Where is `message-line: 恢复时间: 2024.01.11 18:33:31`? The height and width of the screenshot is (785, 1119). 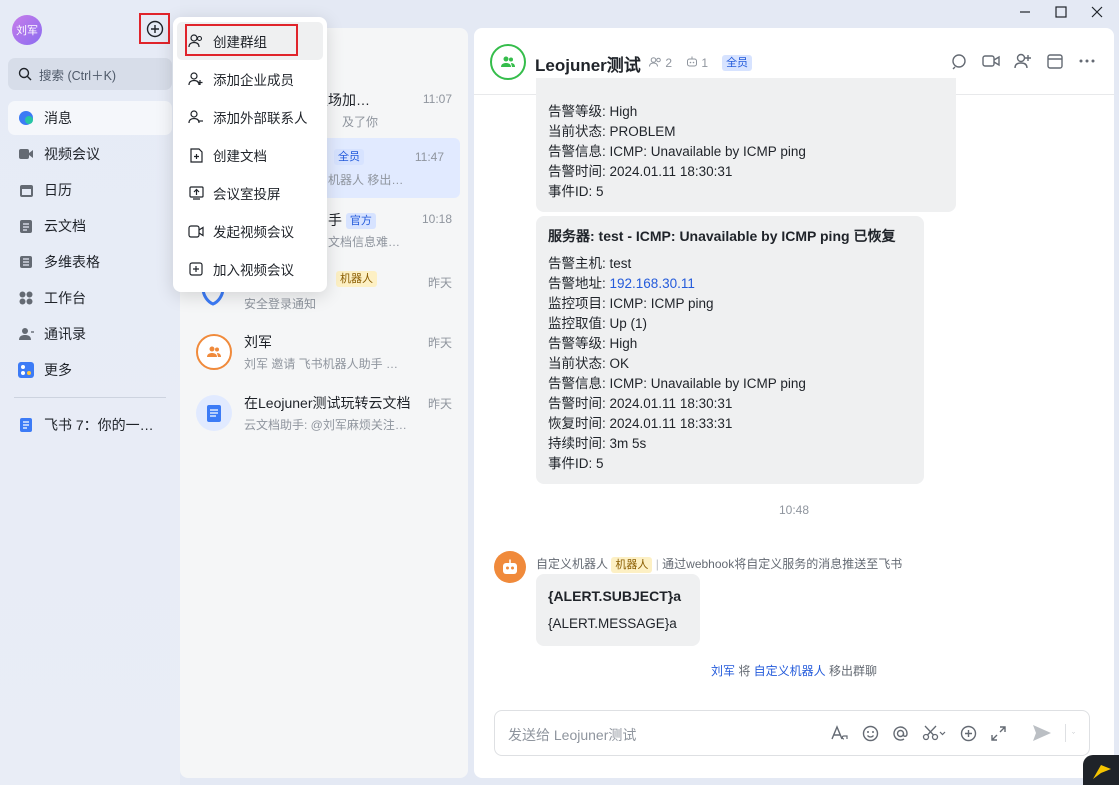 message-line: 恢复时间: 2024.01.11 18:33:31 is located at coordinates (640, 423).